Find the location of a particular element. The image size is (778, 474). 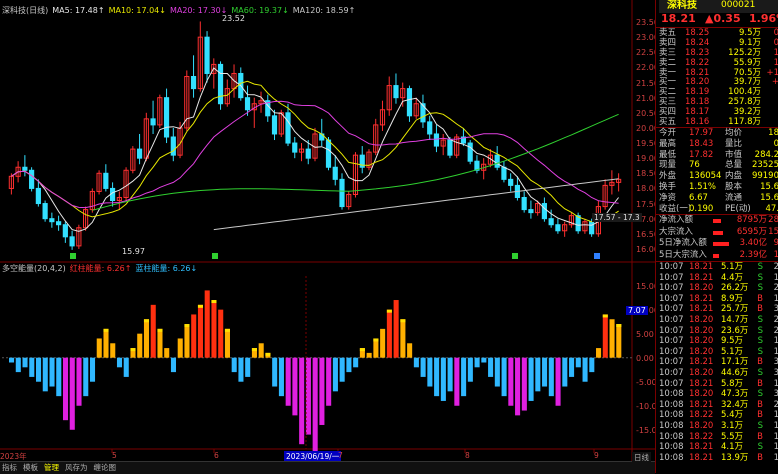

tick-time: 10:08 is located at coordinates (671, 415).